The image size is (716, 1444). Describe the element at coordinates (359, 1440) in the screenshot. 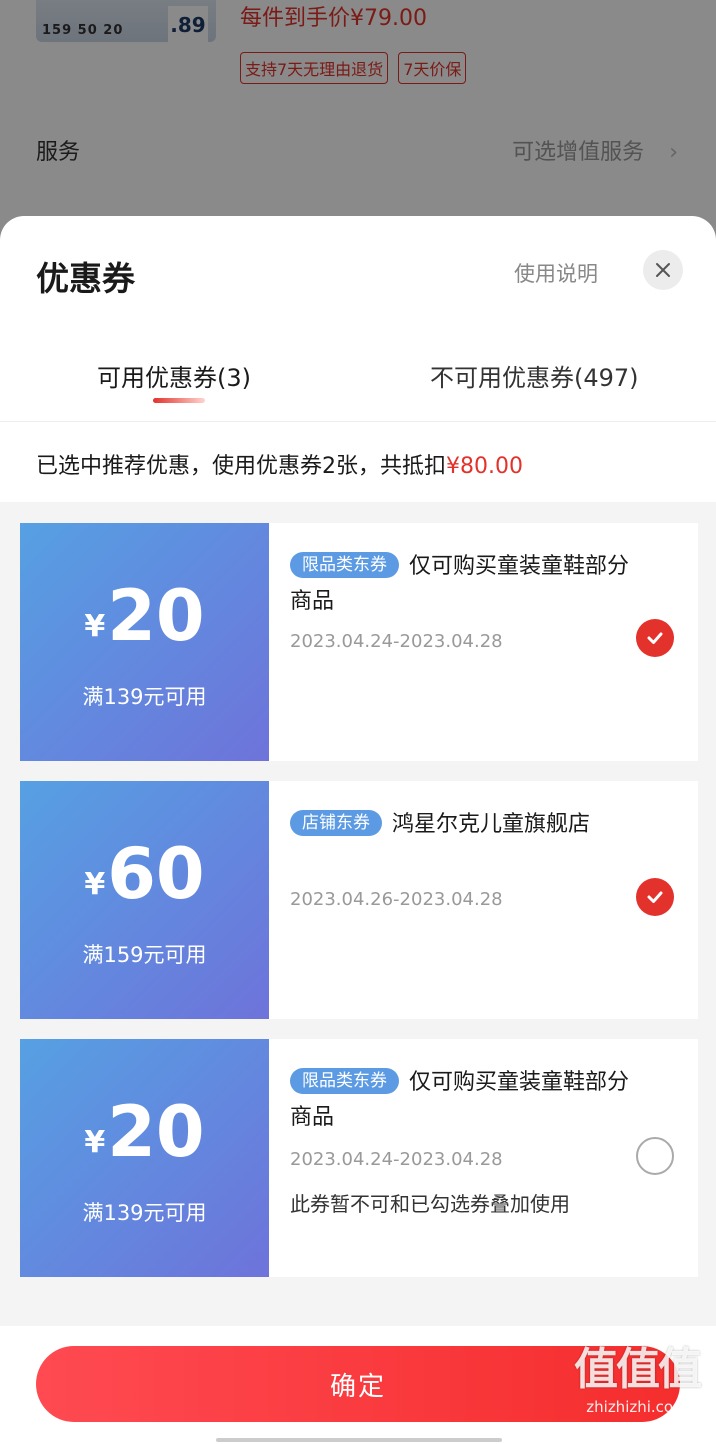

I see `home-indicator` at that location.